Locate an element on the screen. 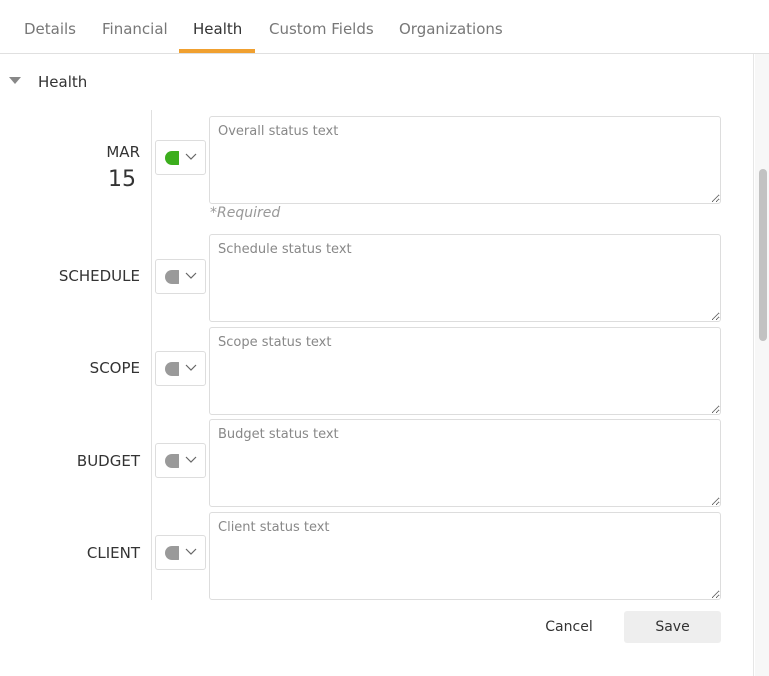 Image resolution: width=769 pixels, height=676 pixels. tab-details: Details is located at coordinates (50, 29).